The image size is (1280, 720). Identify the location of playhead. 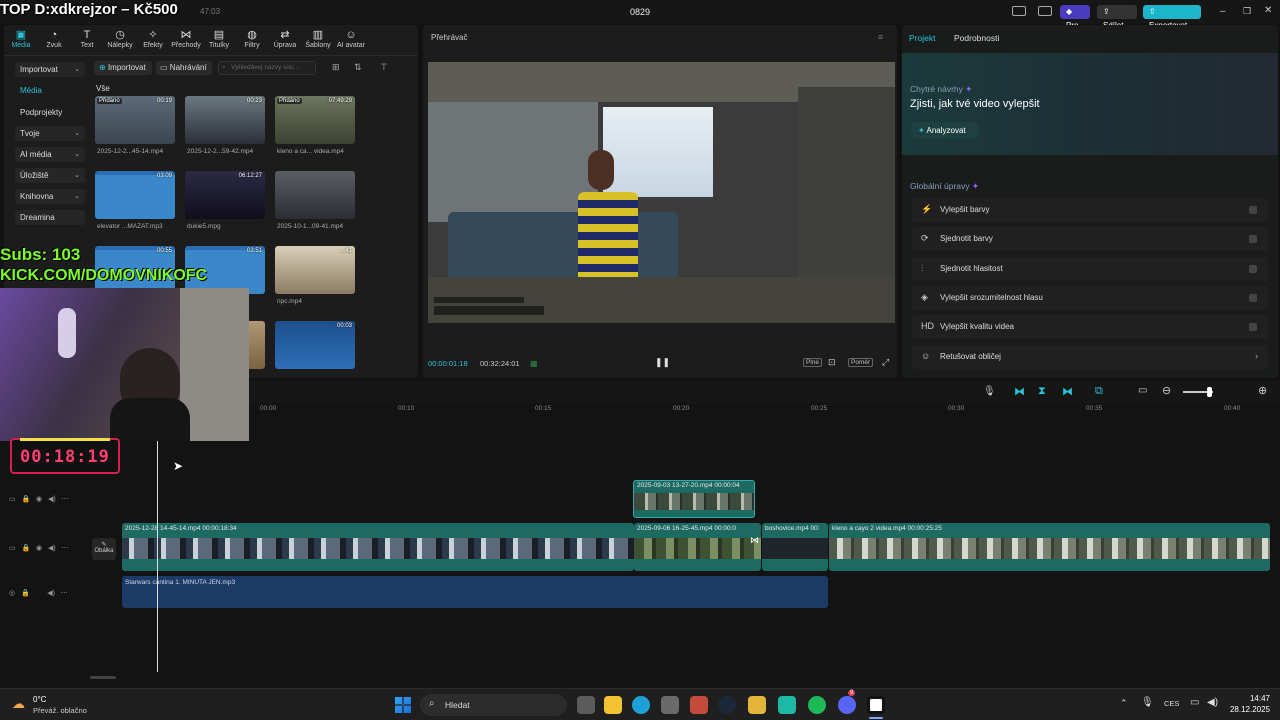
(157, 556).